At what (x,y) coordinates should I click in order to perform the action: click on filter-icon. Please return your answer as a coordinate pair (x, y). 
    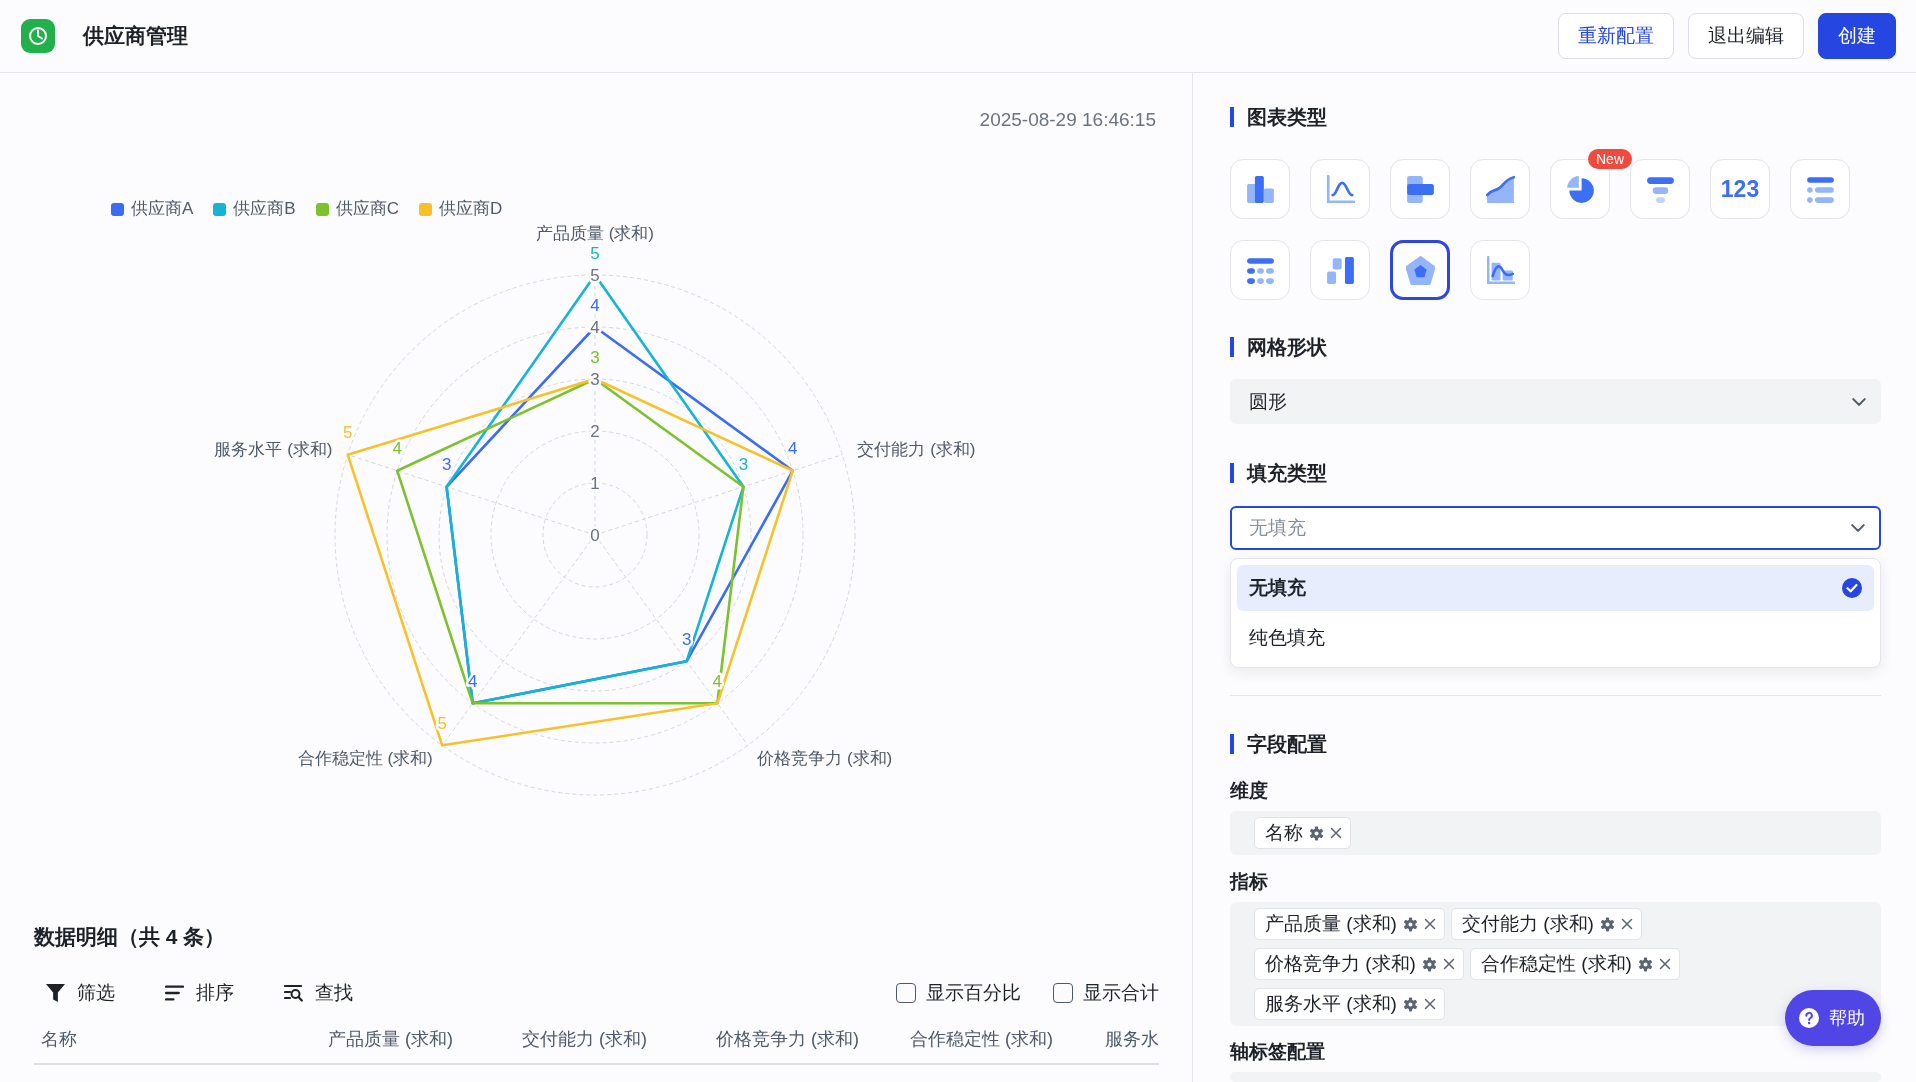
    Looking at the image, I should click on (55, 993).